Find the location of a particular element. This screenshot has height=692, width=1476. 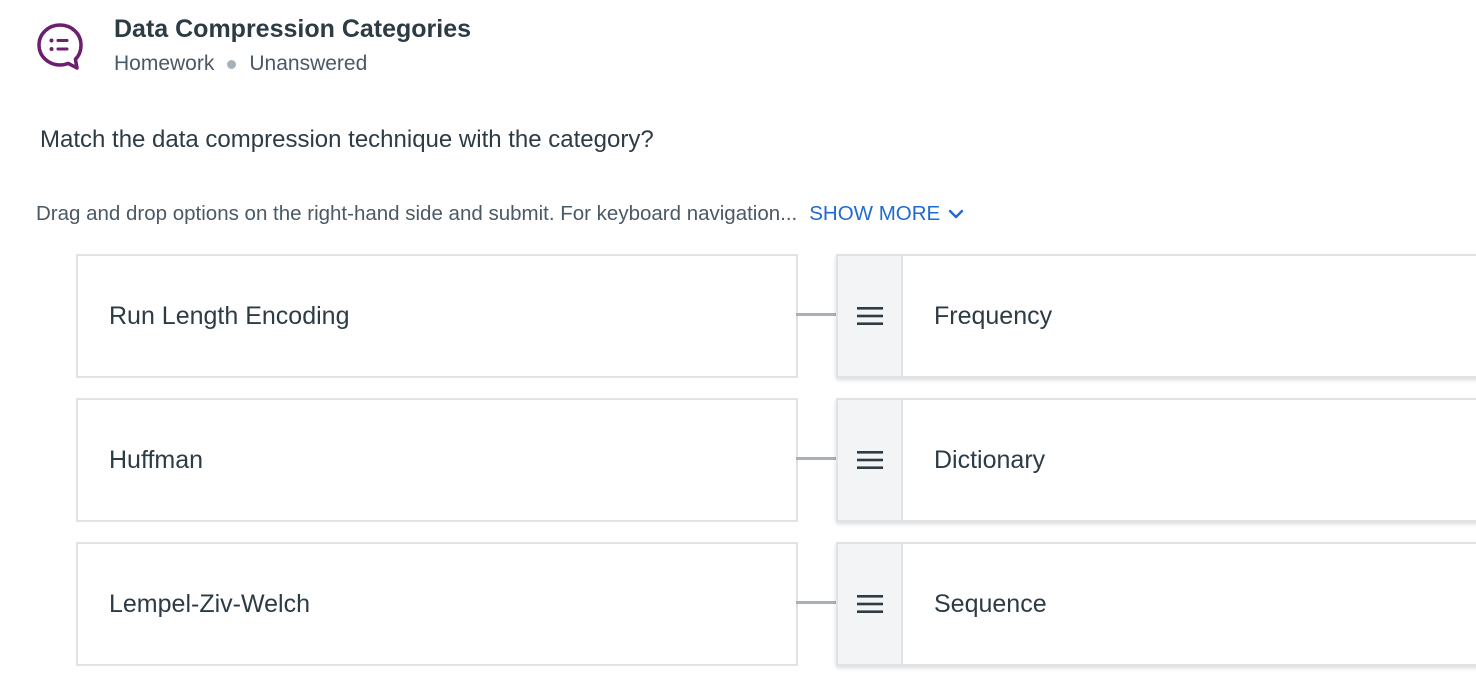

answer-label: Sequence is located at coordinates (990, 603).